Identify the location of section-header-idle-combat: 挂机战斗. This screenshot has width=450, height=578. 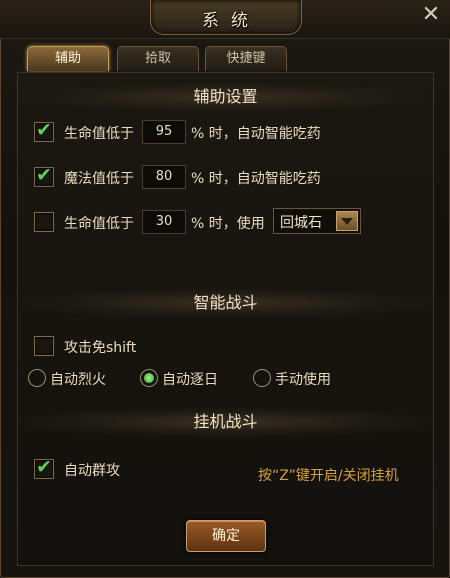
(225, 422).